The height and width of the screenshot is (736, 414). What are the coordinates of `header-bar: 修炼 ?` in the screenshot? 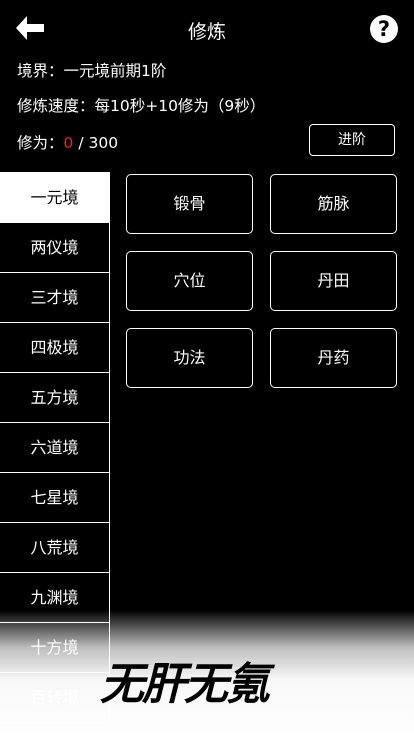 It's located at (207, 28).